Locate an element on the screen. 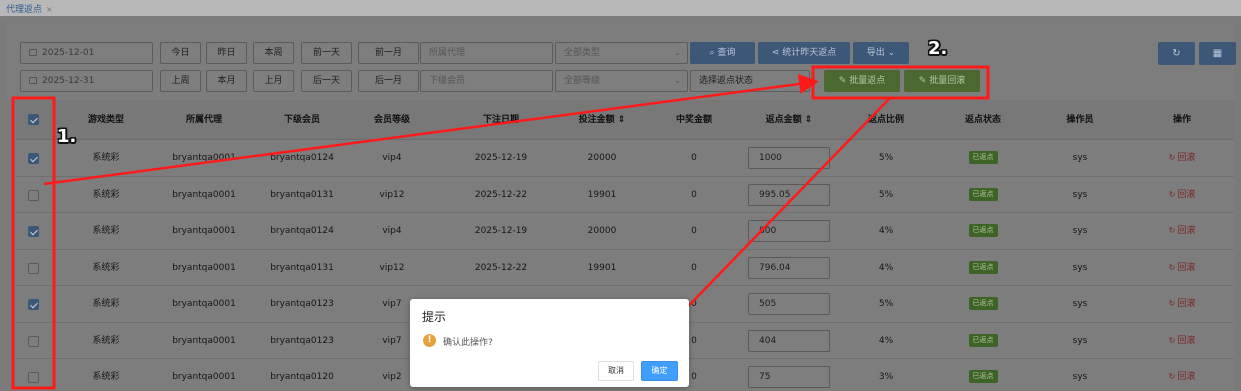 The height and width of the screenshot is (391, 1241). step2-label: 2. is located at coordinates (938, 48).